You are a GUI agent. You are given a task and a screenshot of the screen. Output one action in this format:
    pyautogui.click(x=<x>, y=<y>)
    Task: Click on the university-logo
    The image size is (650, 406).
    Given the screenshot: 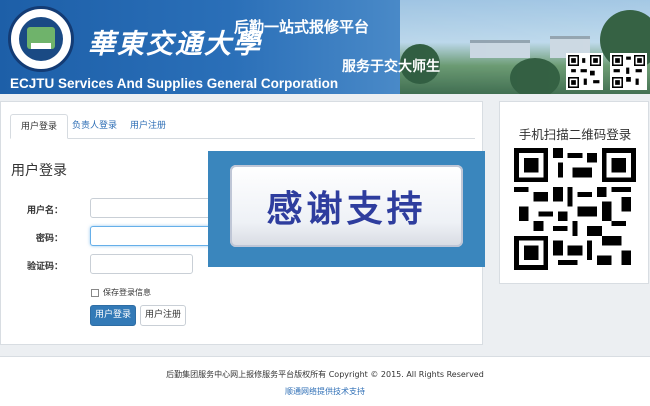 What is the action you would take?
    pyautogui.click(x=41, y=39)
    